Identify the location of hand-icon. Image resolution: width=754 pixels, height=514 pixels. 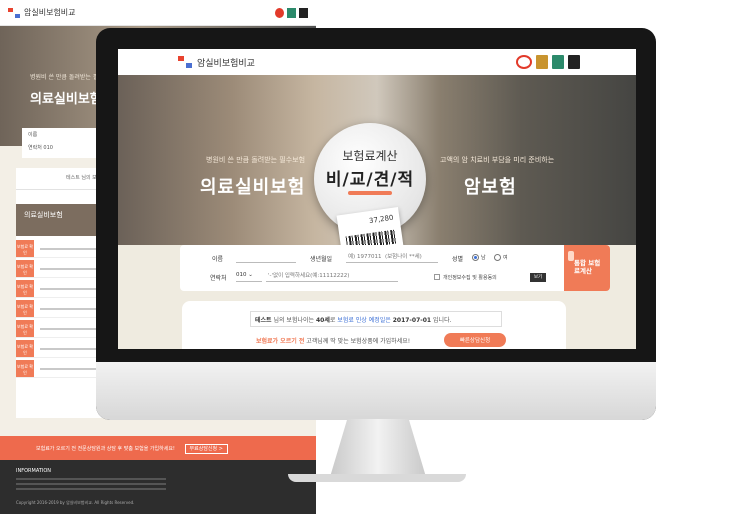
(571, 256).